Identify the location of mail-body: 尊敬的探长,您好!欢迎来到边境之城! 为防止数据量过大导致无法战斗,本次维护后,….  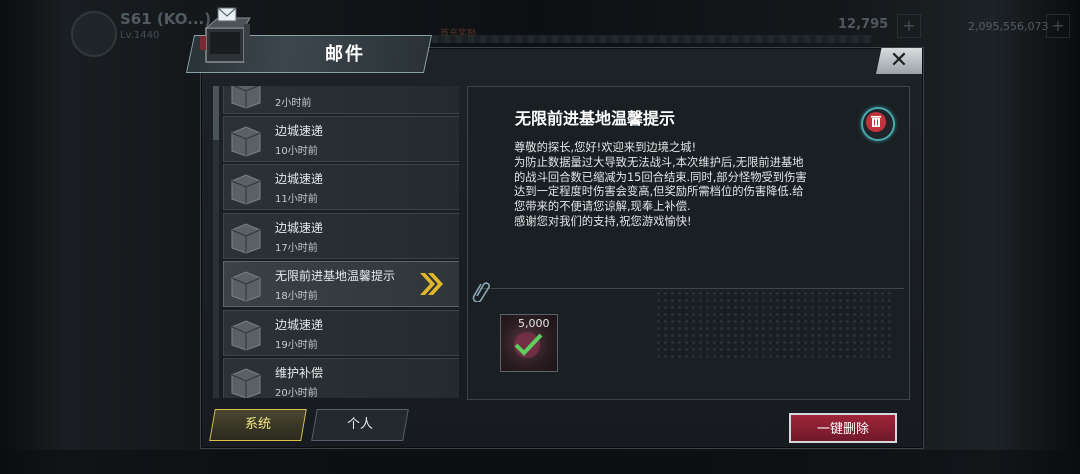
(679, 185).